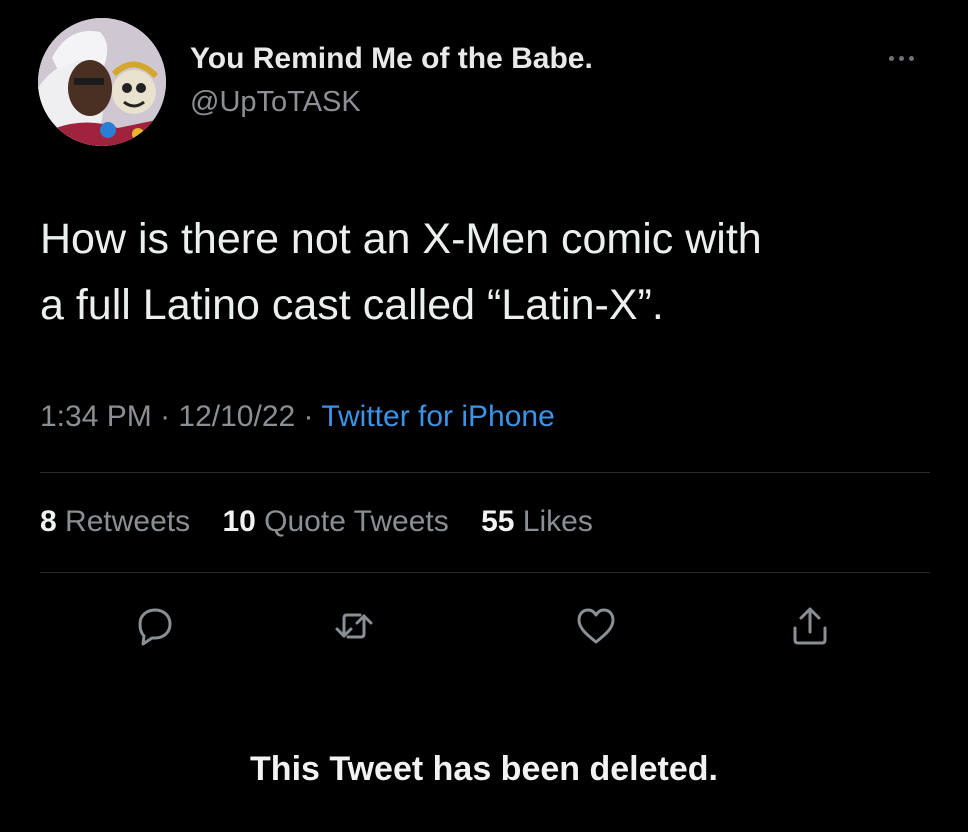 Image resolution: width=968 pixels, height=832 pixels. What do you see at coordinates (275, 102) in the screenshot?
I see `user-handle: @UpToTASK` at bounding box center [275, 102].